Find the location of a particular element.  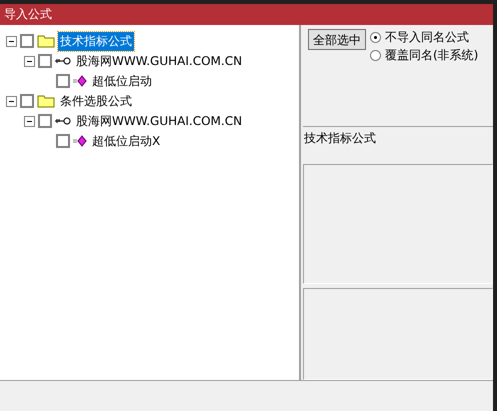

category-label: 技术指标公式 is located at coordinates (398, 138).